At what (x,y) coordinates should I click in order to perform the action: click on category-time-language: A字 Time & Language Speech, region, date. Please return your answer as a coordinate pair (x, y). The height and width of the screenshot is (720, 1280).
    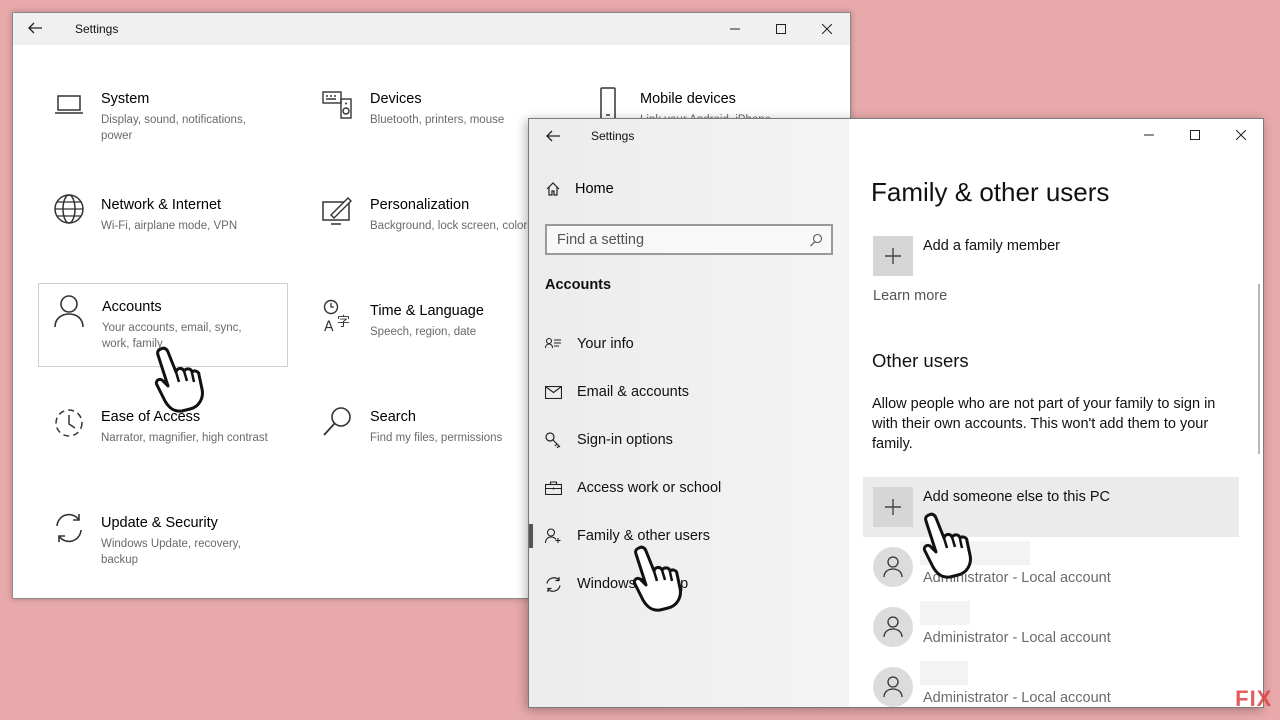
    Looking at the image, I should click on (432, 340).